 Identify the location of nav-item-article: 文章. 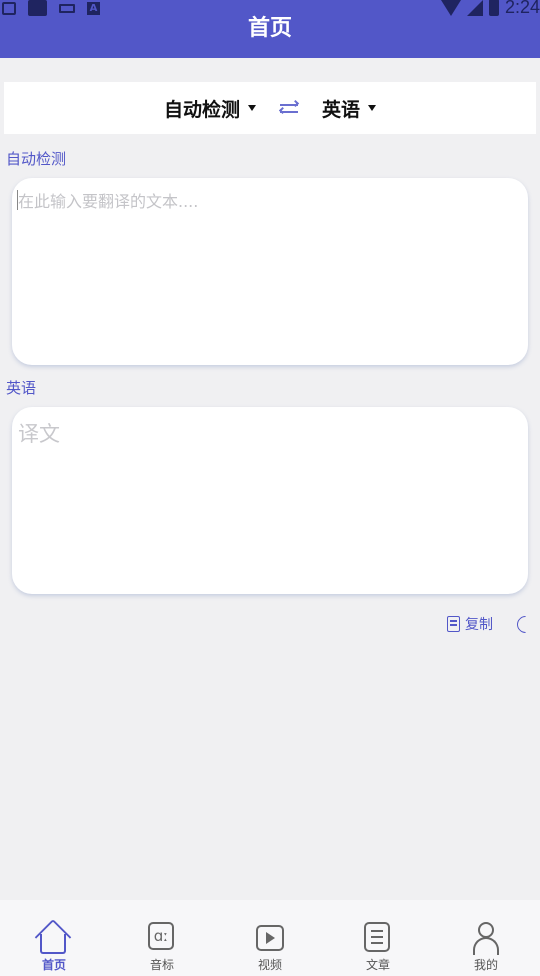
(378, 936).